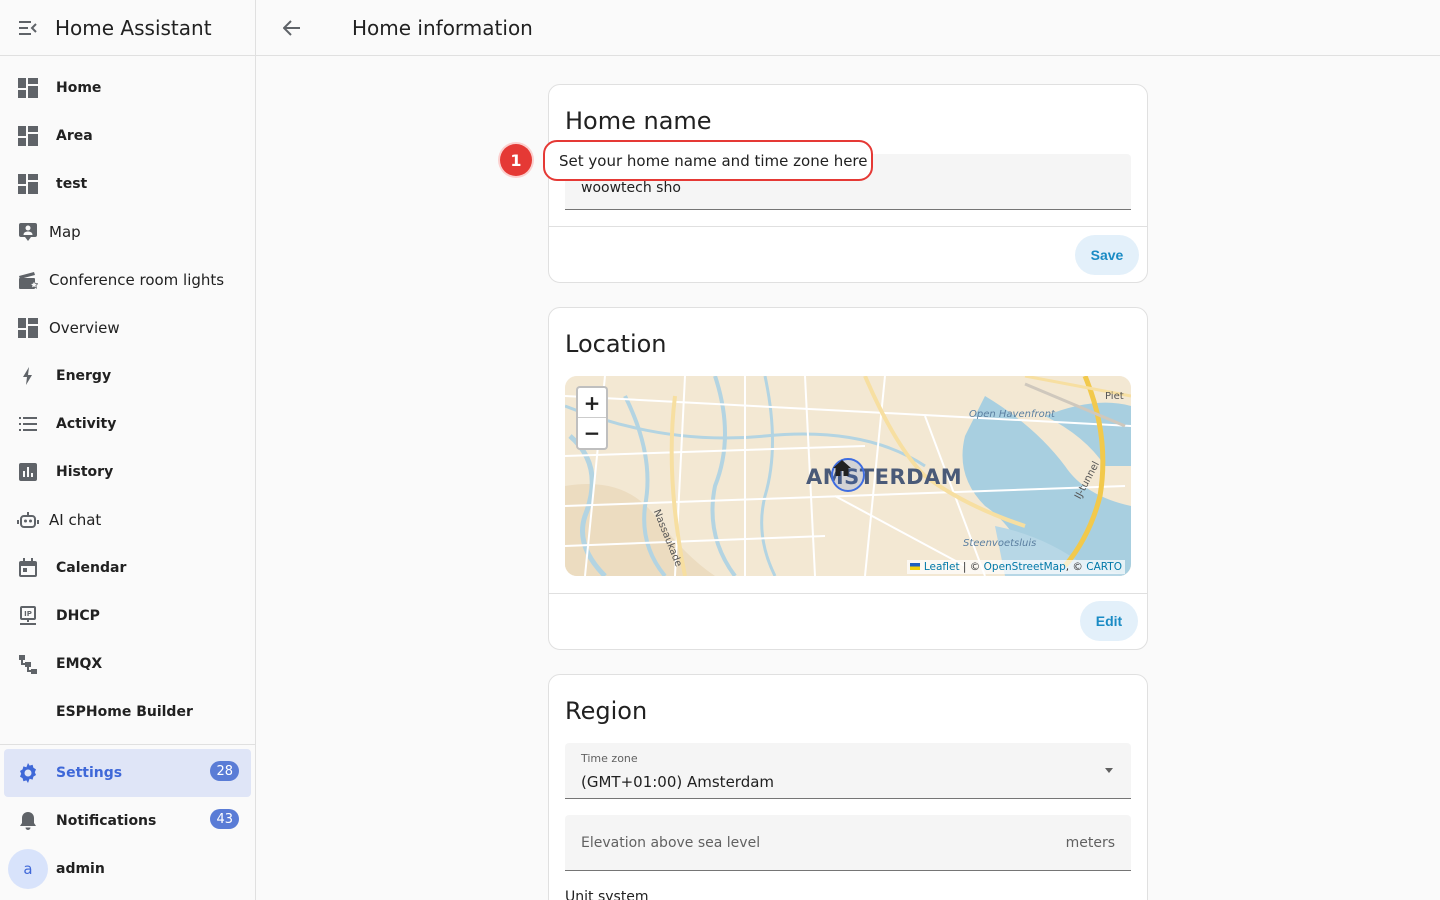 The height and width of the screenshot is (900, 1440). I want to click on home-name-card: Home name woowtech sho Save, so click(848, 183).